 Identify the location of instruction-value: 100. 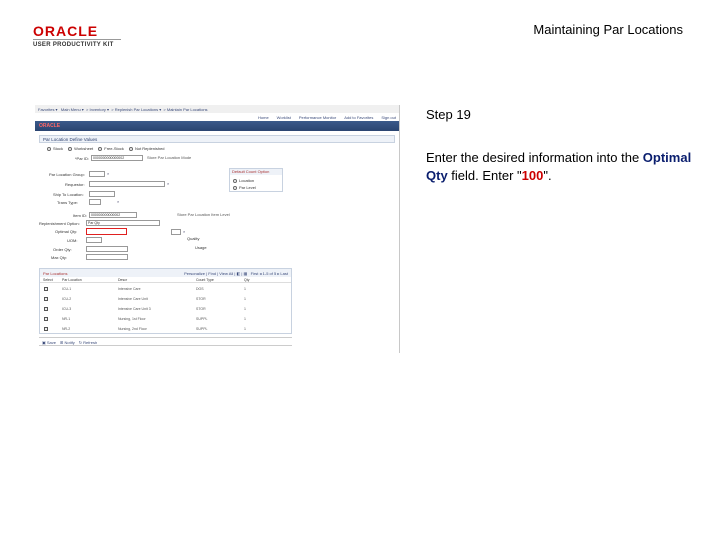
(532, 175).